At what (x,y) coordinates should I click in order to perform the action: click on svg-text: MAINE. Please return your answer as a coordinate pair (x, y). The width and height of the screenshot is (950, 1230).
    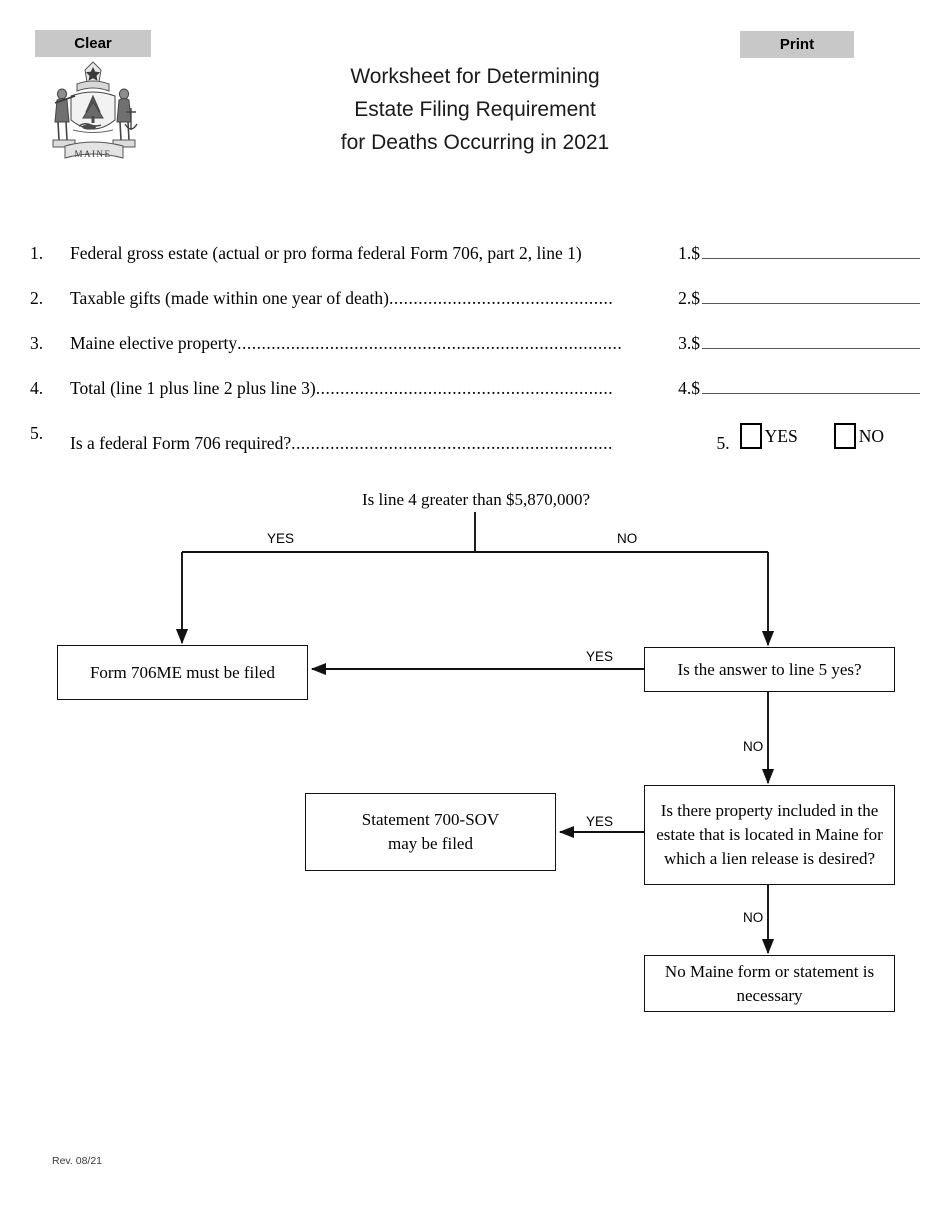
    Looking at the image, I should click on (93, 154).